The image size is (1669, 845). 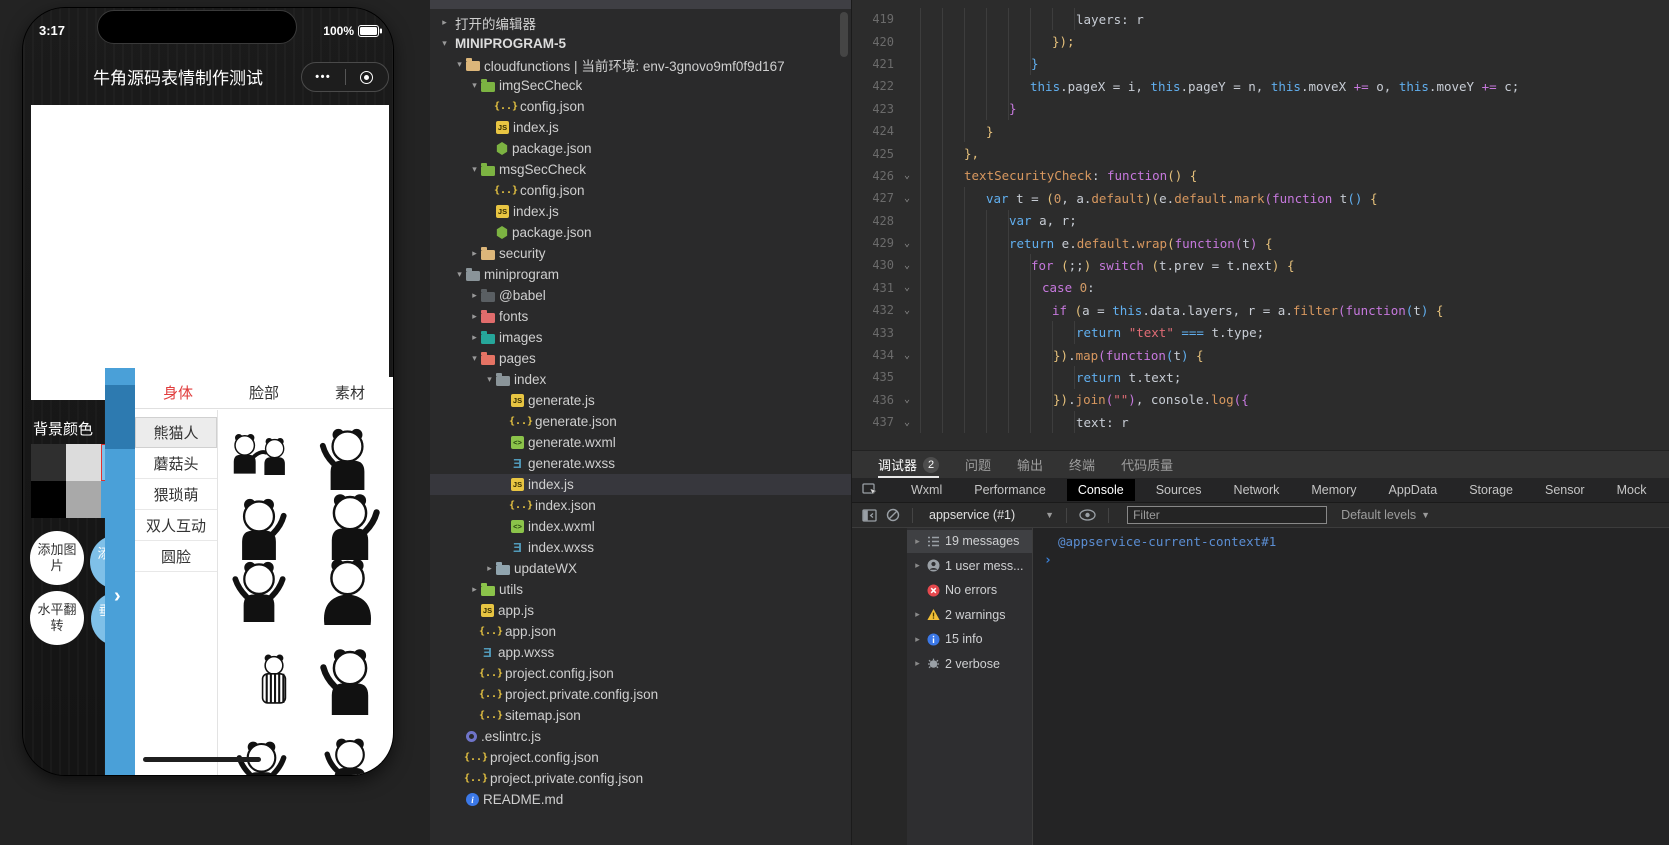 What do you see at coordinates (1087, 515) in the screenshot?
I see `eye-watch-icon` at bounding box center [1087, 515].